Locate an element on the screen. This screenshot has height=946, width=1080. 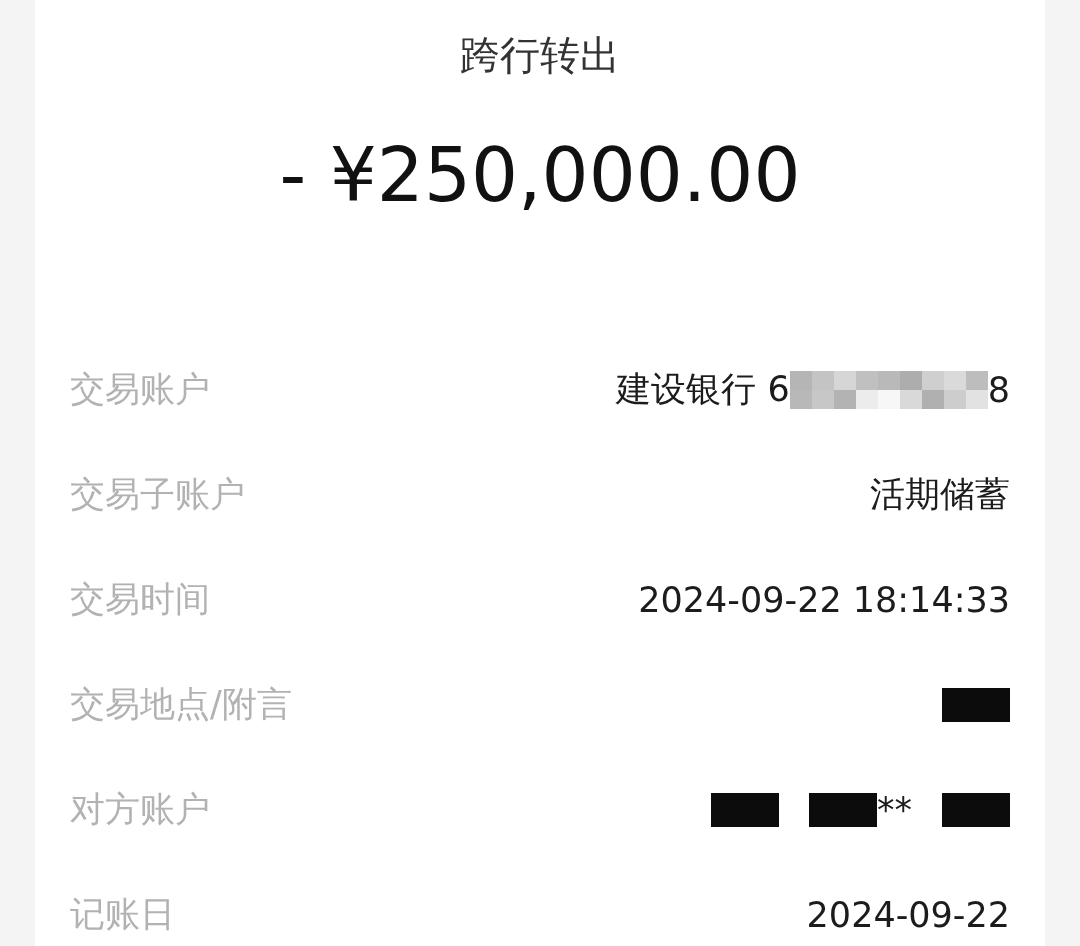
field-value: ** is located at coordinates (894, 809).